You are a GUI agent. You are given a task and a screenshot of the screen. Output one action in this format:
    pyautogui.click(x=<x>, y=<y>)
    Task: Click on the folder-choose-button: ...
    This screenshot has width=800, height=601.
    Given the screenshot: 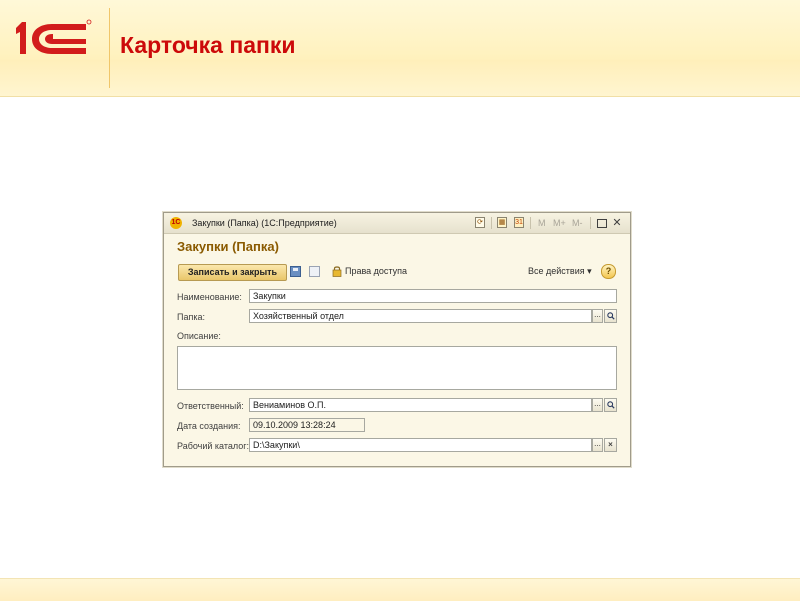 What is the action you would take?
    pyautogui.click(x=597, y=316)
    